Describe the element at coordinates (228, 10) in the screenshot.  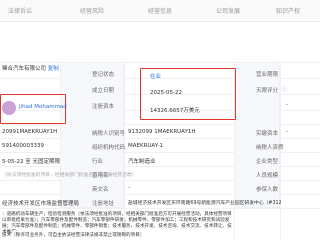
I see `tab-development: 公司发展` at that location.